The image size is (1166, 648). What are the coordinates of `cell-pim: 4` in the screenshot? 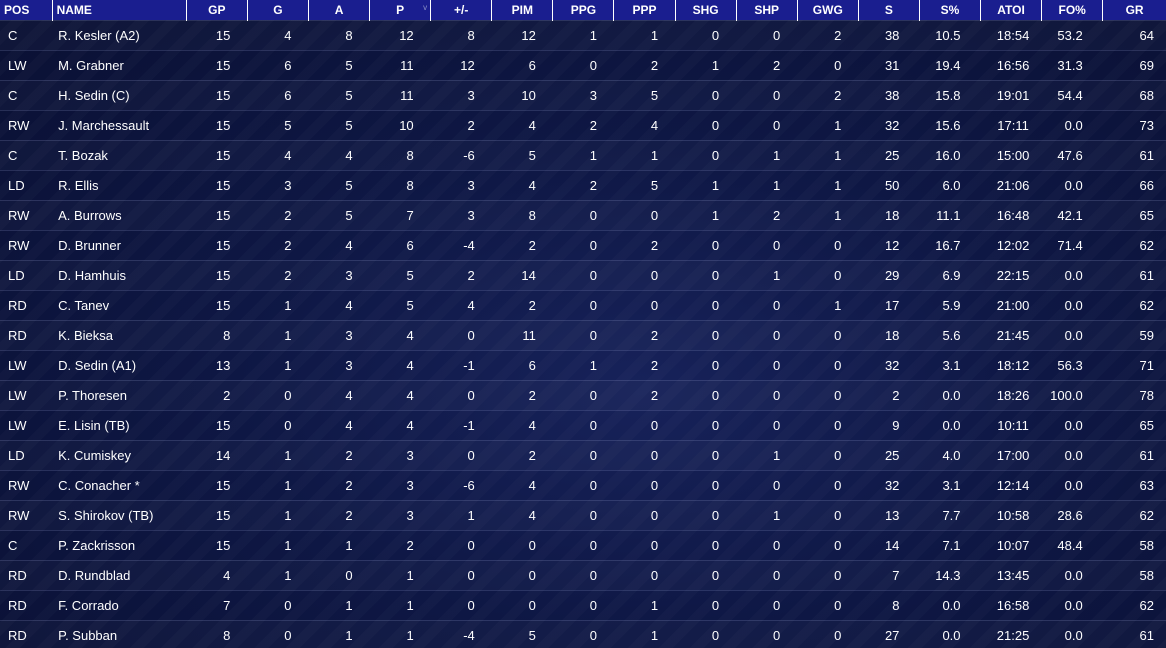 It's located at (522, 514).